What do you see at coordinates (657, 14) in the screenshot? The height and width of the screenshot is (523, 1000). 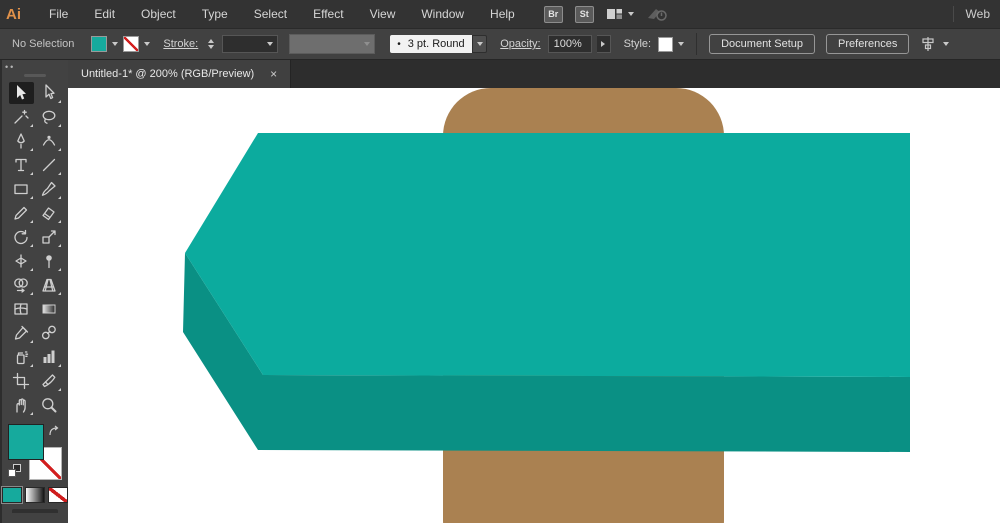 I see `share-document-icon` at bounding box center [657, 14].